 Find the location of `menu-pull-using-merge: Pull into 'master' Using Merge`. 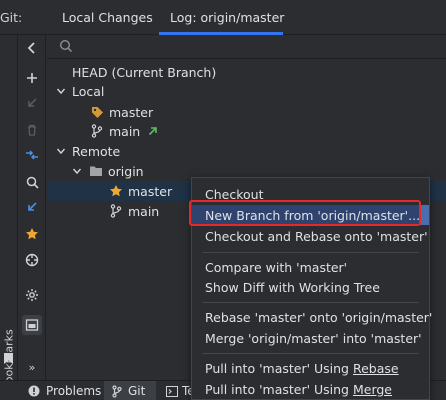

menu-pull-using-merge: Pull into 'master' Using Merge is located at coordinates (310, 389).